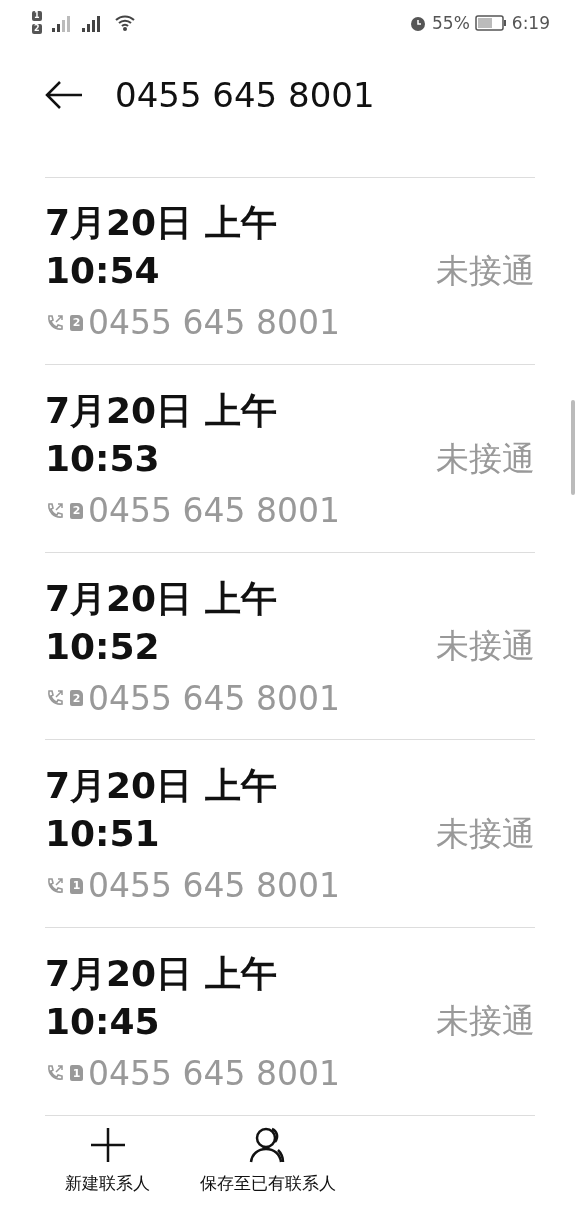 This screenshot has width=580, height=1205. Describe the element at coordinates (451, 22) in the screenshot. I see `battery-percent: 55%` at that location.